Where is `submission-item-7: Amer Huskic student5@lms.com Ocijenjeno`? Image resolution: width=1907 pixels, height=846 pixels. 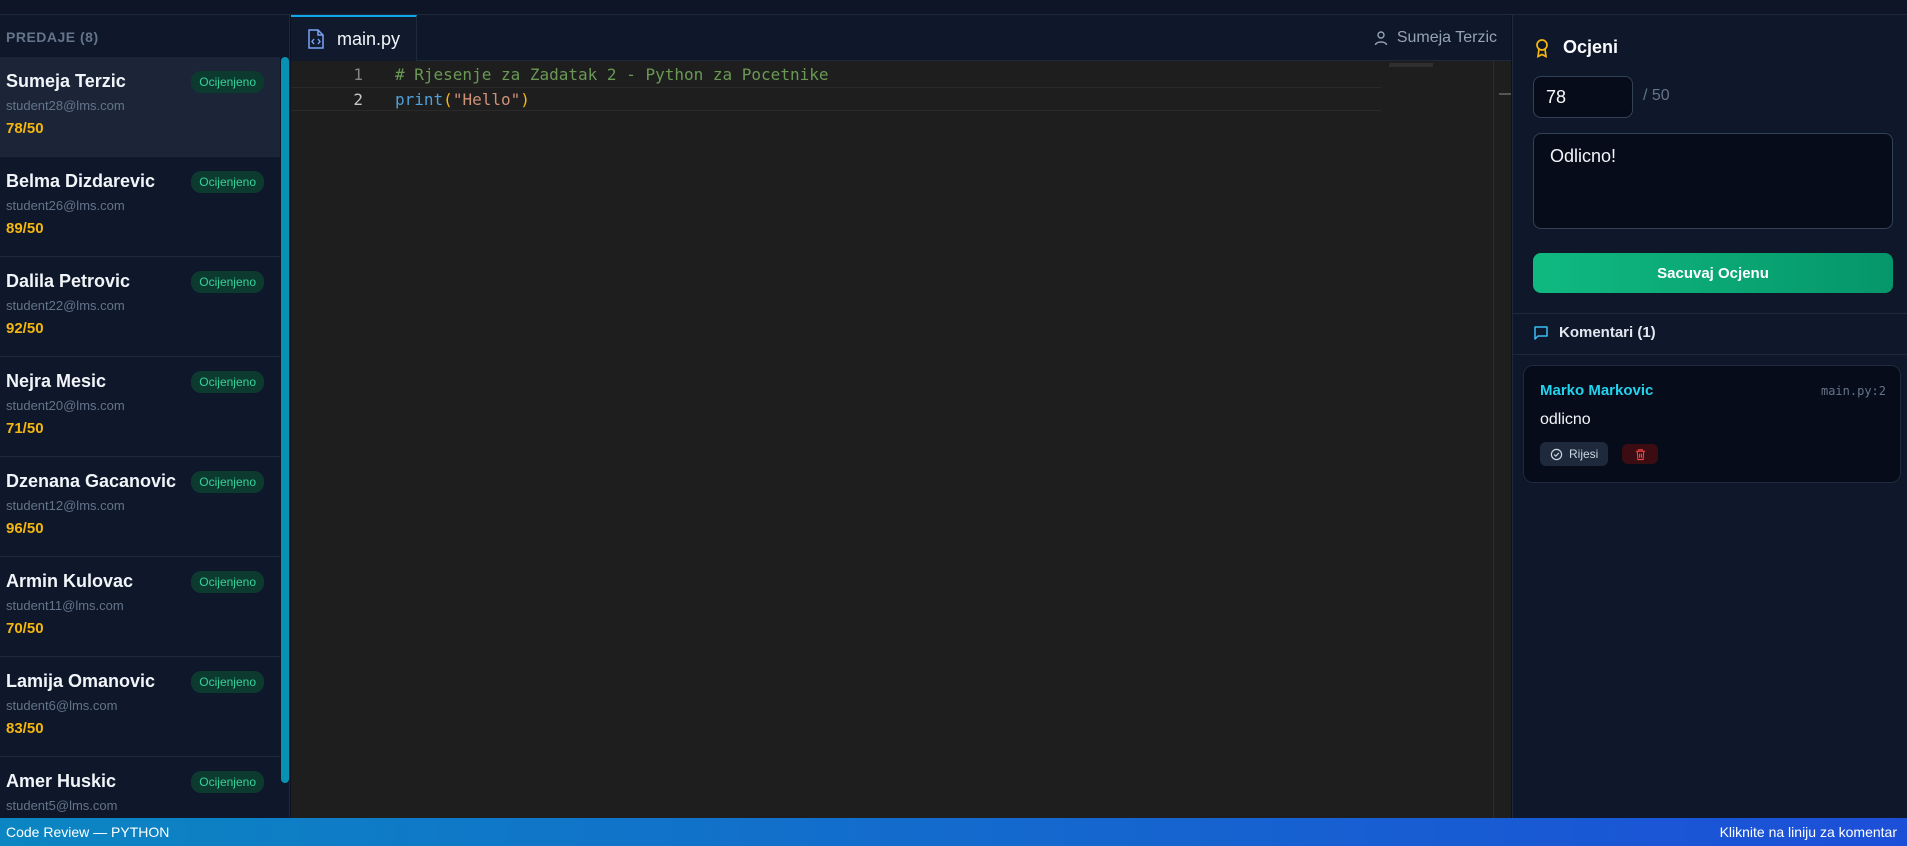 submission-item-7: Amer Huskic student5@lms.com Ocijenjeno is located at coordinates (140, 787).